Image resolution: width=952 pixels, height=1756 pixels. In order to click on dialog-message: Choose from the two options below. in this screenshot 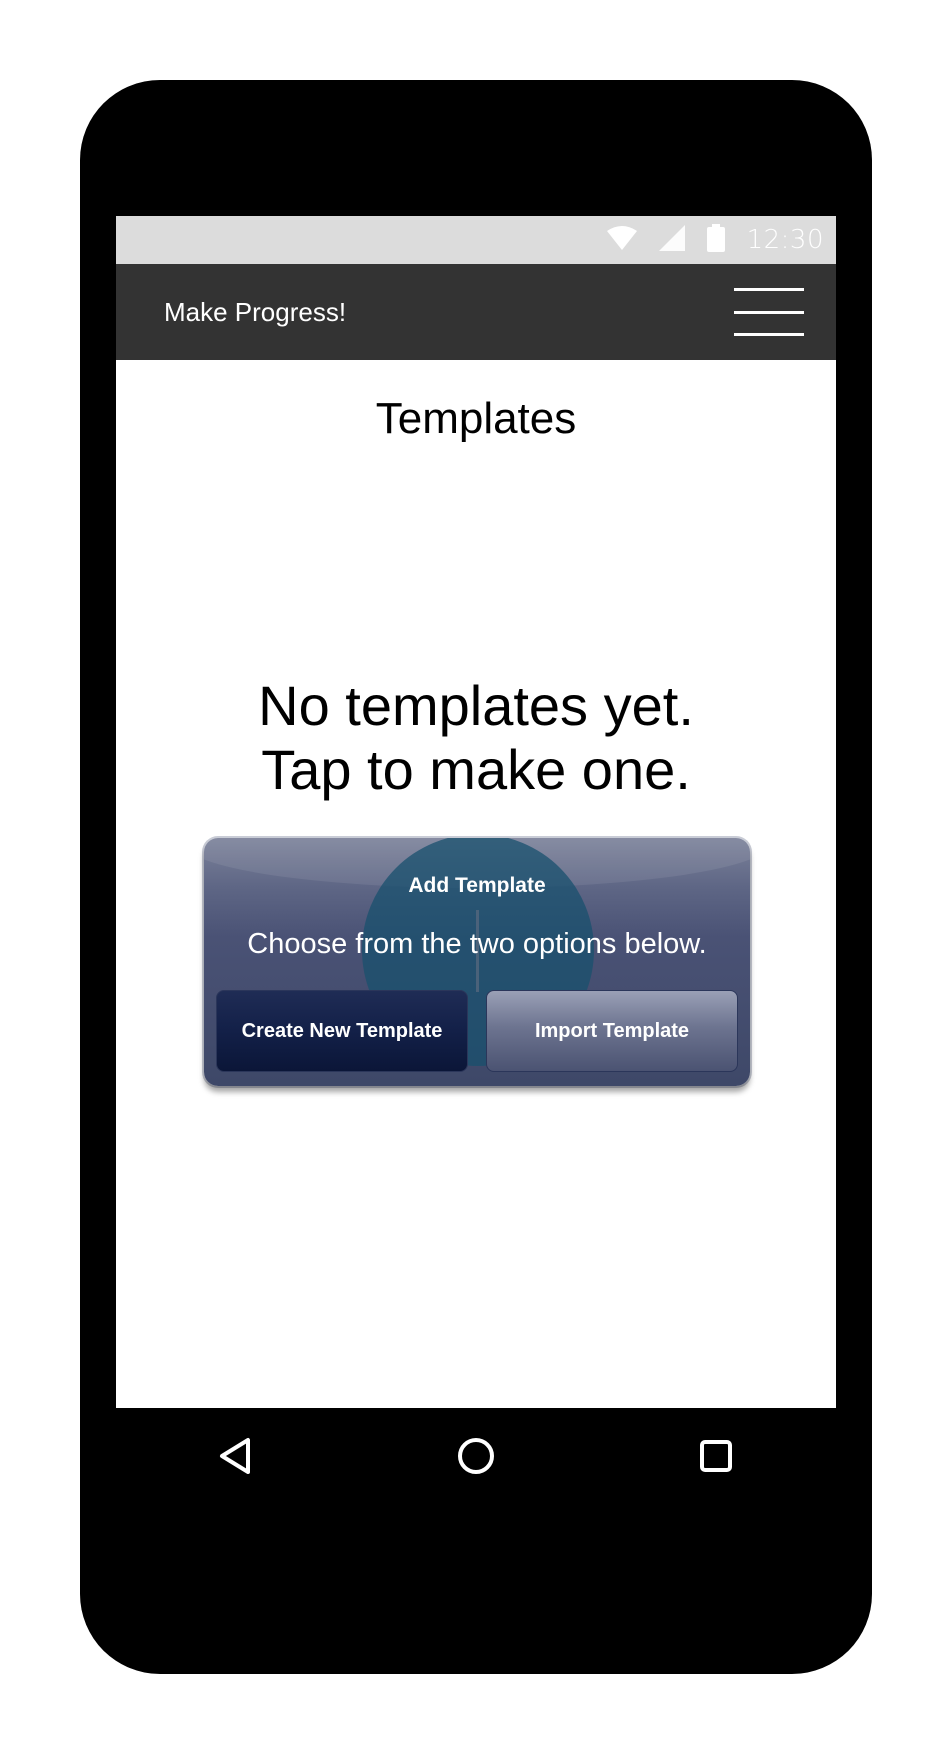, I will do `click(477, 944)`.